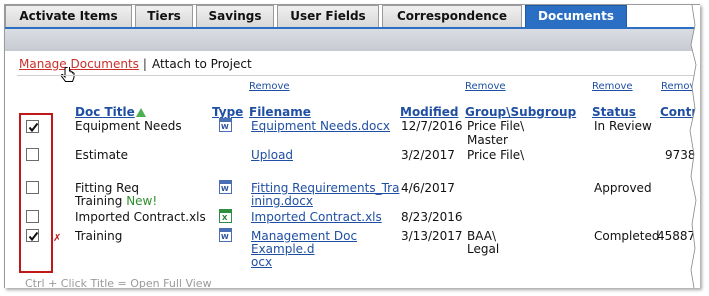  I want to click on filename-link: Imported Contract.xls, so click(316, 217).